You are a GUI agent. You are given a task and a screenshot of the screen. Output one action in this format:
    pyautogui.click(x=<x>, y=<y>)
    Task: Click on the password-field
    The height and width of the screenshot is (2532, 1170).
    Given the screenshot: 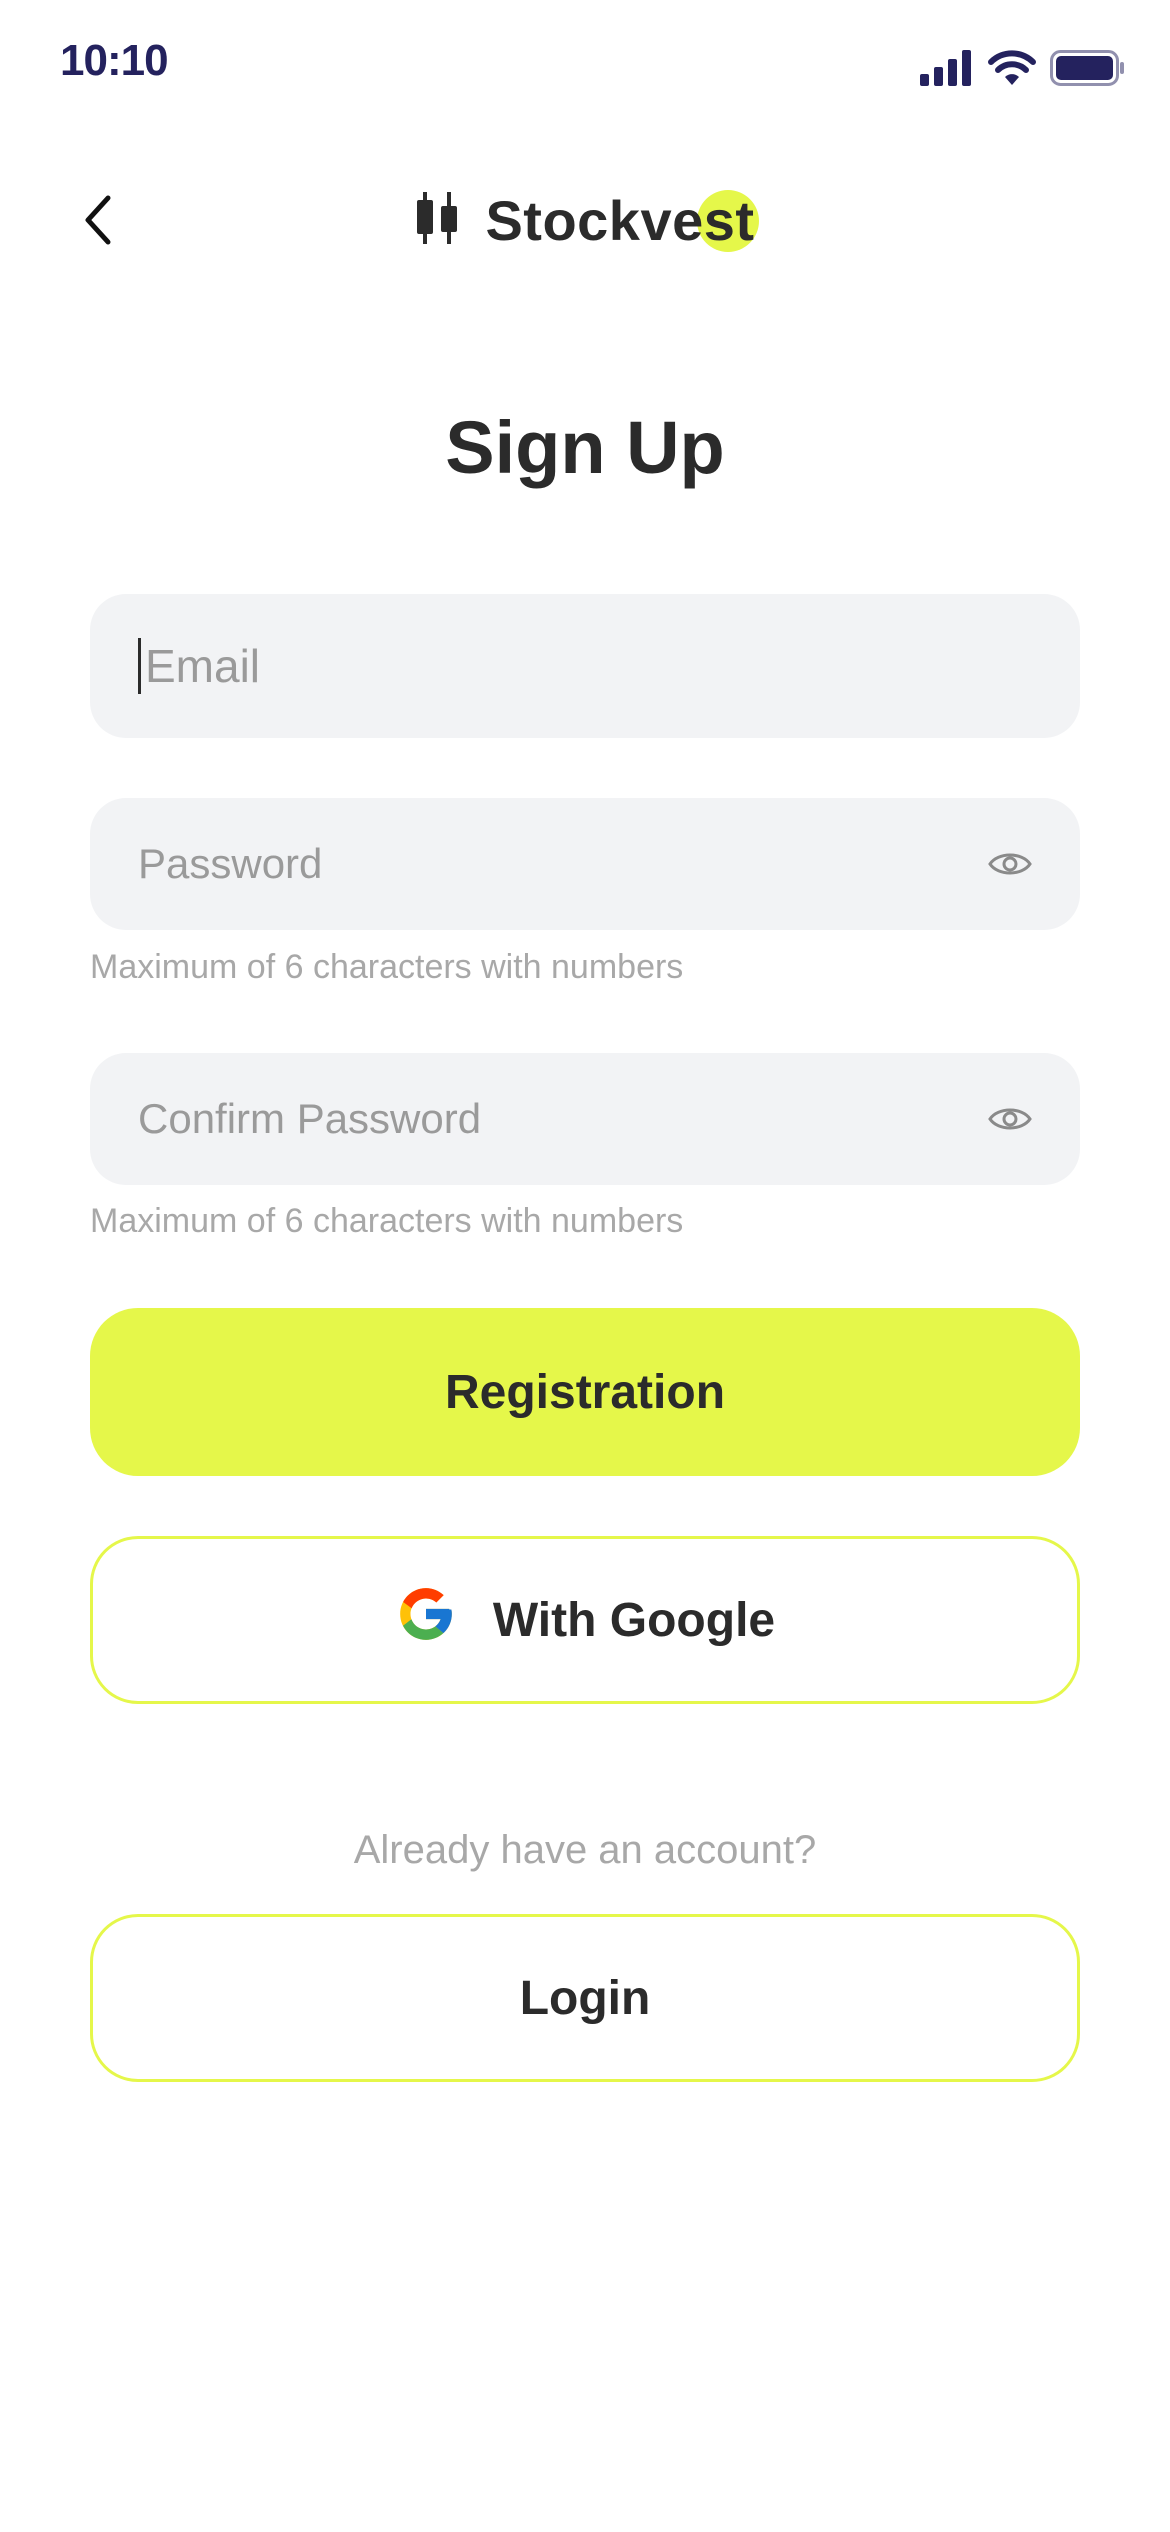 What is the action you would take?
    pyautogui.click(x=585, y=864)
    